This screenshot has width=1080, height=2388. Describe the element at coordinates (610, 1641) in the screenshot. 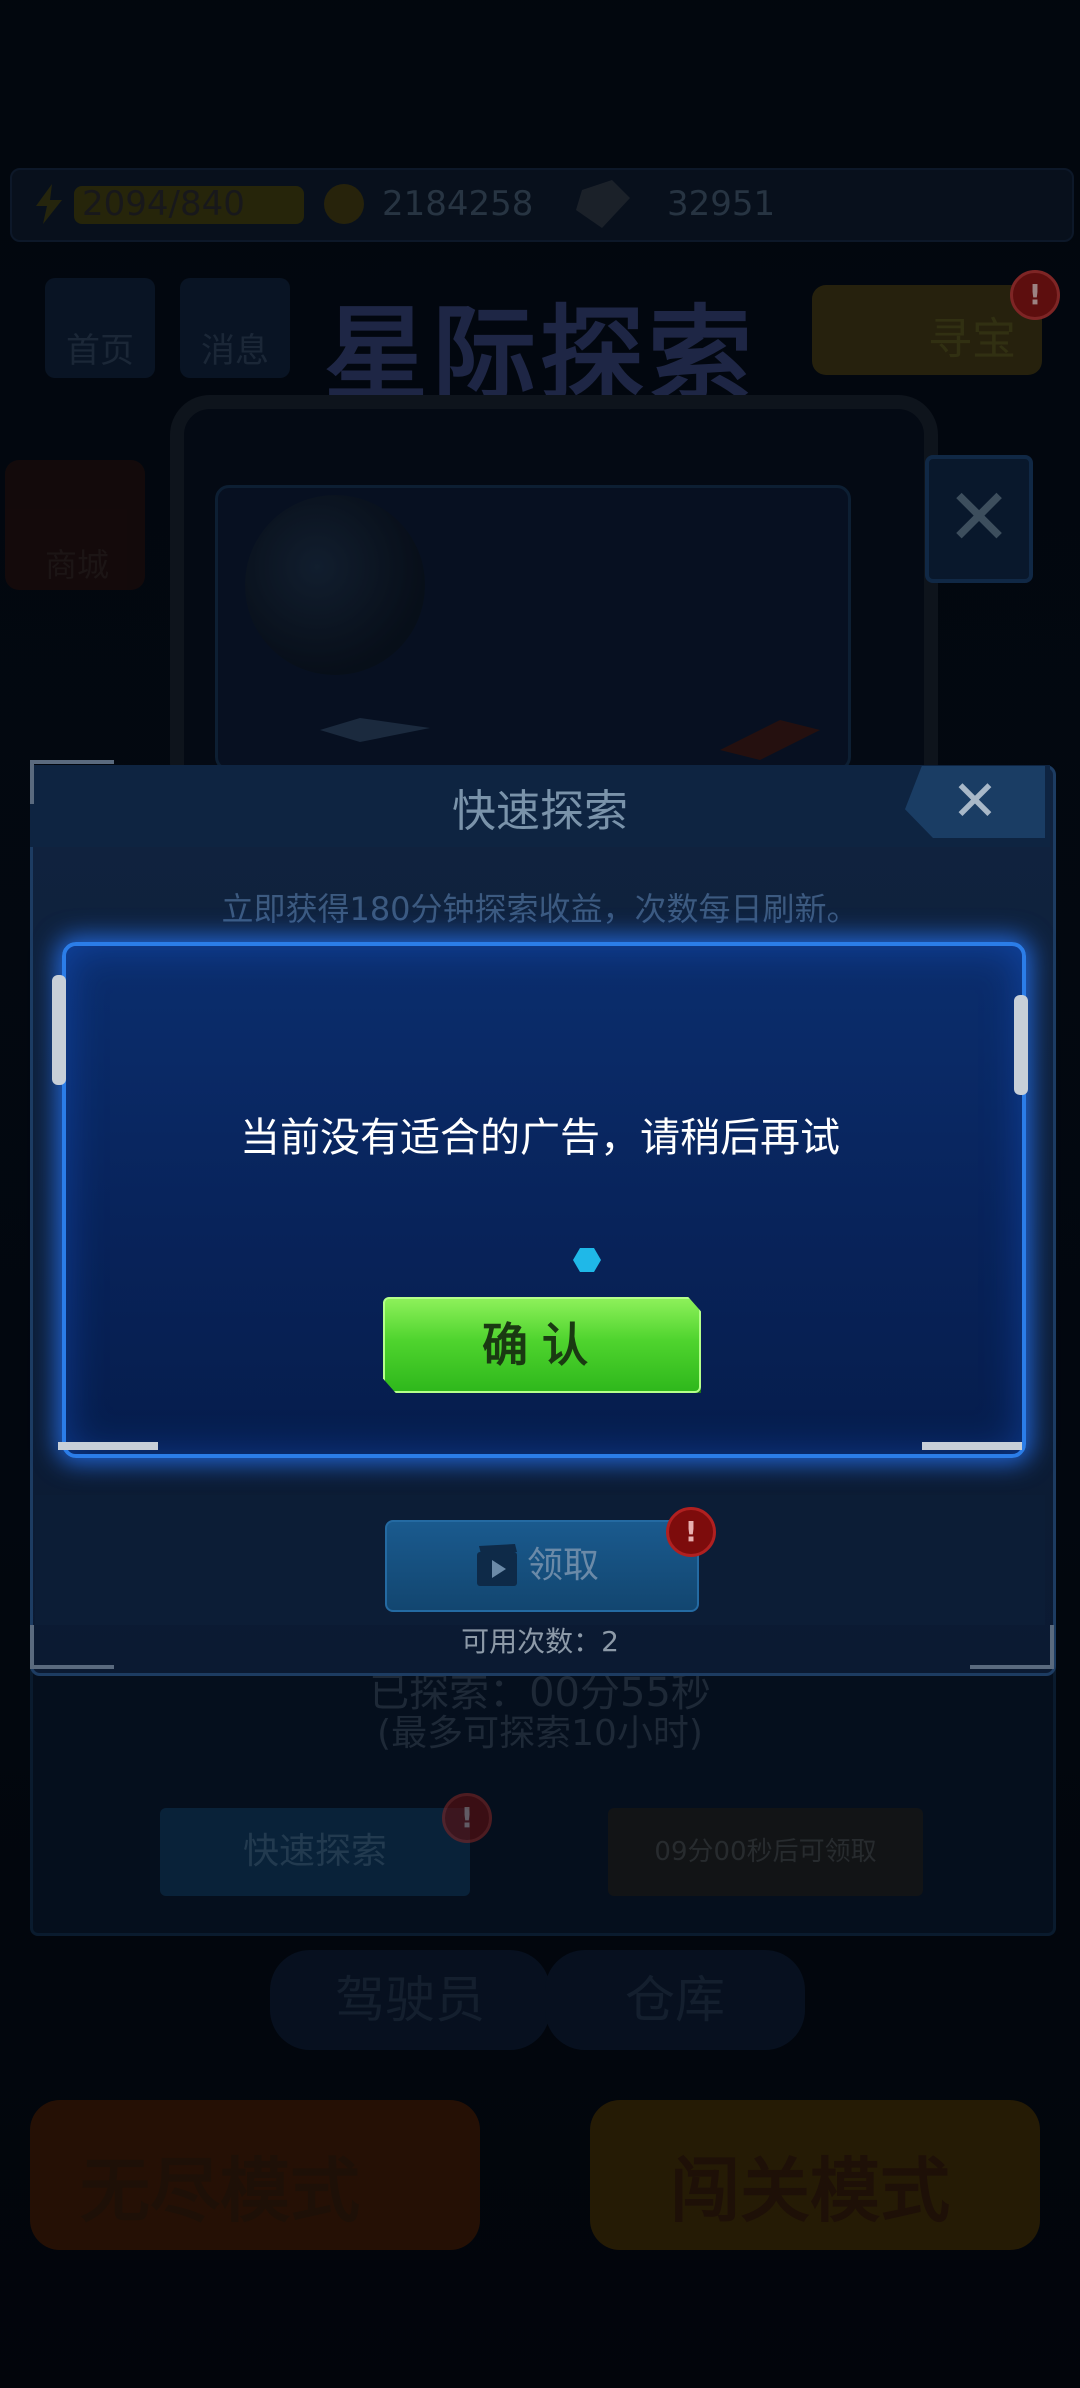

I see `uses-value: 2` at that location.